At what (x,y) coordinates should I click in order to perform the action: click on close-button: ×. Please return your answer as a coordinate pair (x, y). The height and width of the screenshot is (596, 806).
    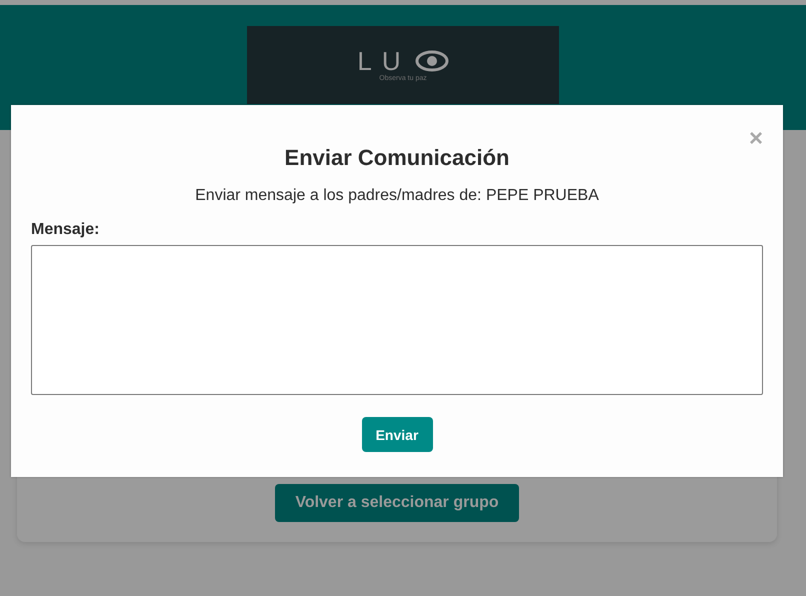
    Looking at the image, I should click on (755, 139).